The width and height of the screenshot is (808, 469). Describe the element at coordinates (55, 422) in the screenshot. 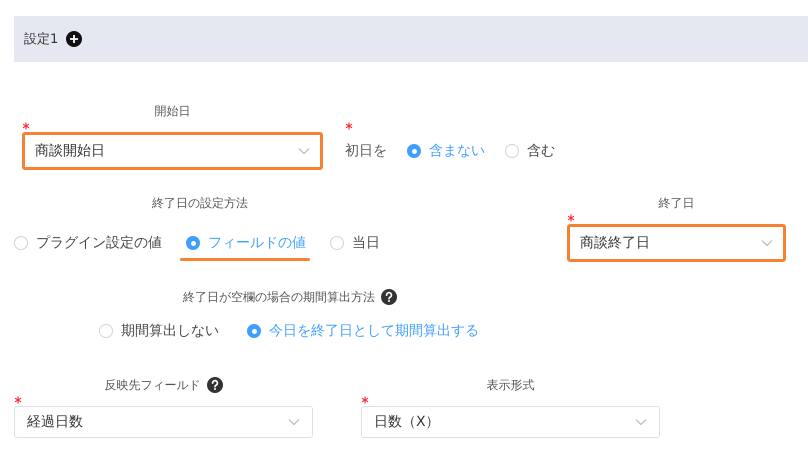

I see `dropdown-value: 経過日数` at that location.